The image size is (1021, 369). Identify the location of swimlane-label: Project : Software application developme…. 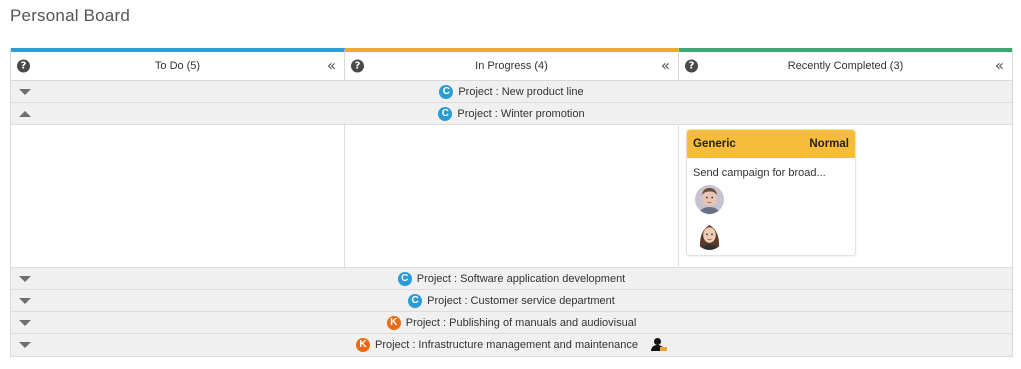
(521, 278).